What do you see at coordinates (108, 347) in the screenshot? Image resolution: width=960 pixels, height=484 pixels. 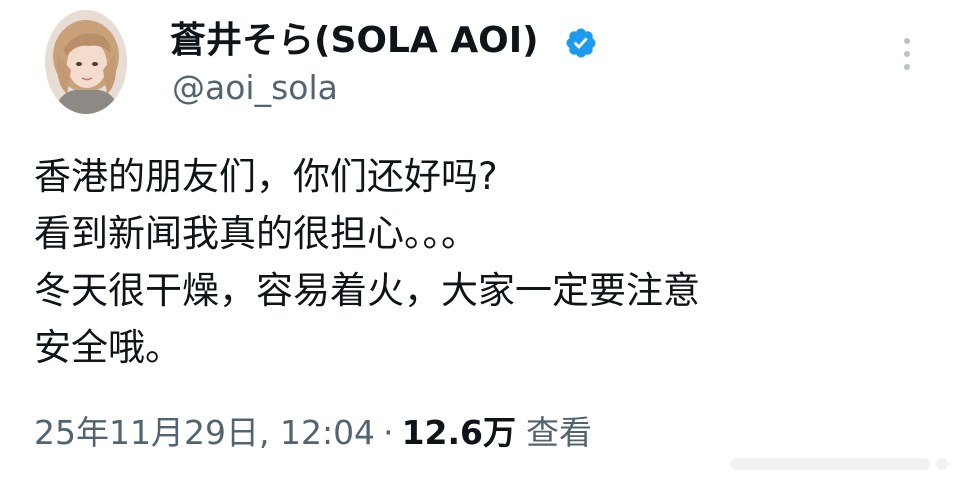 I see `tweet-line: 安全哦。` at bounding box center [108, 347].